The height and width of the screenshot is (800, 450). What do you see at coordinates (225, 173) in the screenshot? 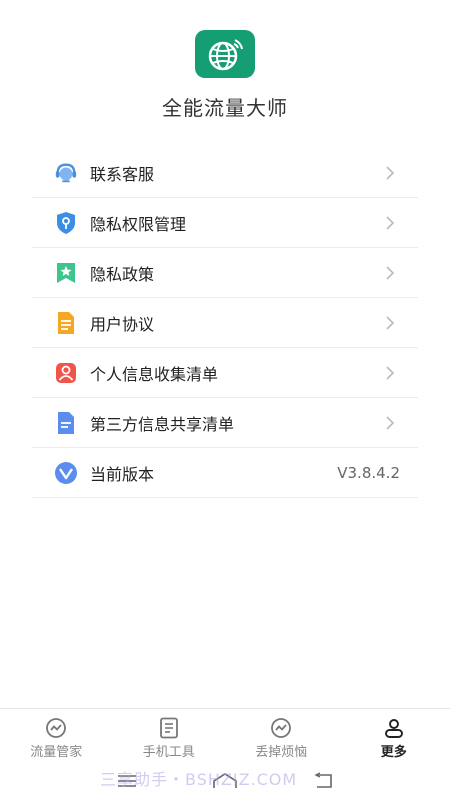
I see `menu-item-contact-service: 联系客服` at bounding box center [225, 173].